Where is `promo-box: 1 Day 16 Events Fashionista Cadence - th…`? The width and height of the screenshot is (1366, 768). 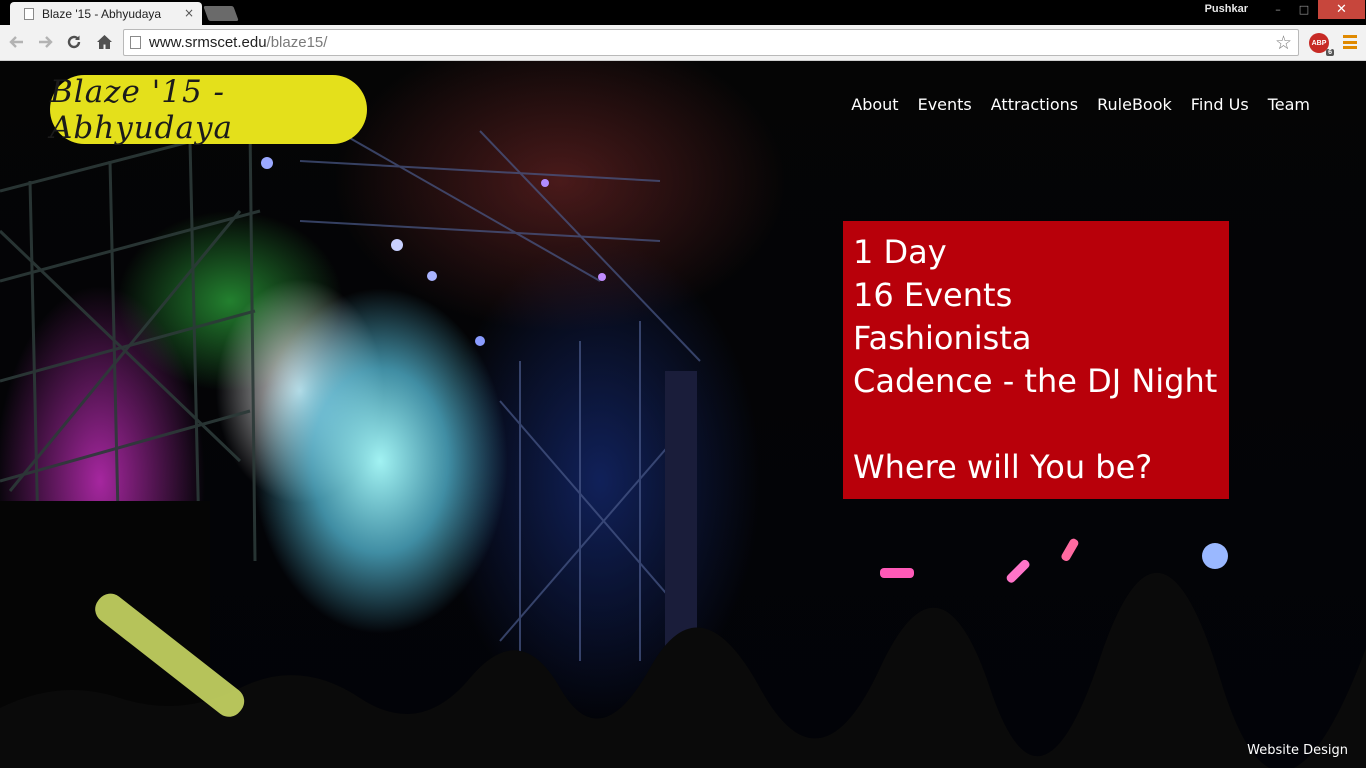 promo-box: 1 Day 16 Events Fashionista Cadence - th… is located at coordinates (1036, 360).